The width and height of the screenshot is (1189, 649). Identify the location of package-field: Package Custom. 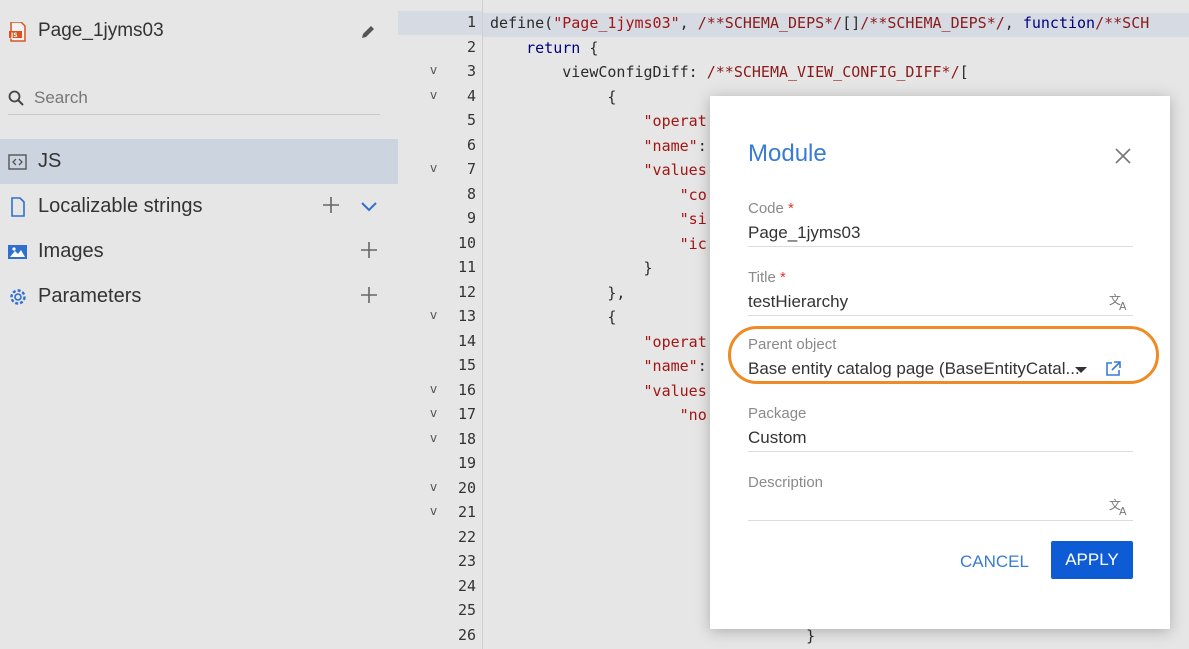
(940, 428).